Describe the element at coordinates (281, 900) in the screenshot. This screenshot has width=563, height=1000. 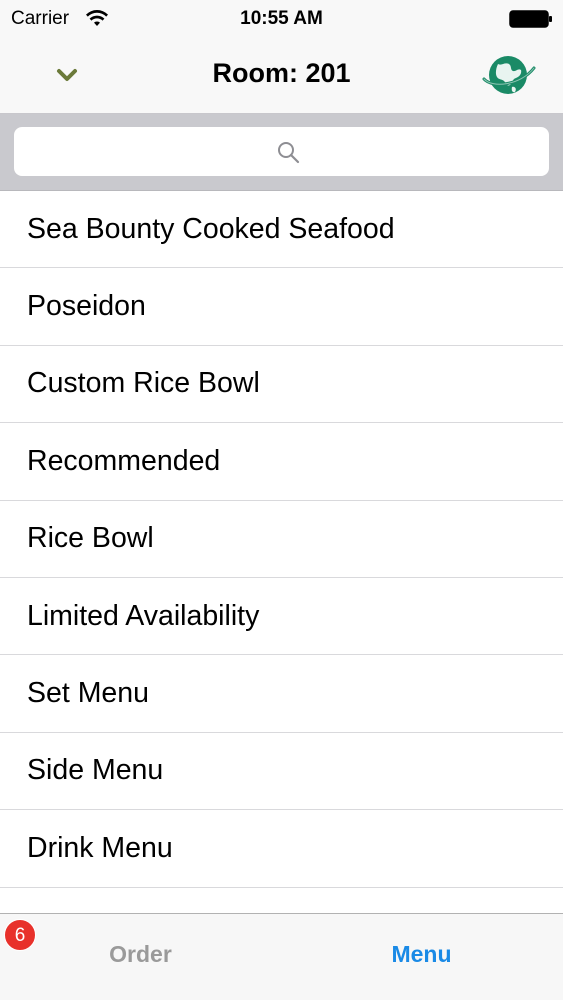
I see `list-item-partial` at that location.